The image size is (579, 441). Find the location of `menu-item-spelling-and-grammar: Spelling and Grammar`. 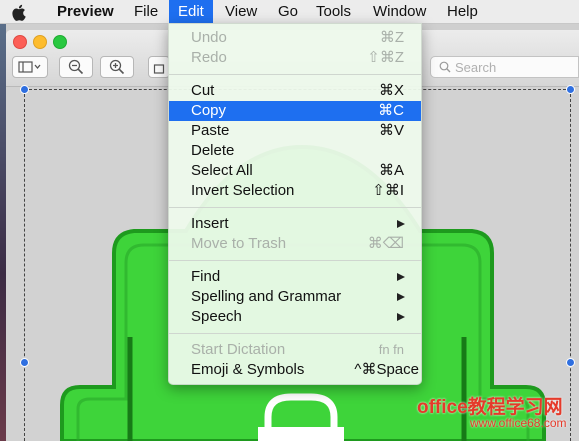

menu-item-spelling-and-grammar: Spelling and Grammar is located at coordinates (295, 297).